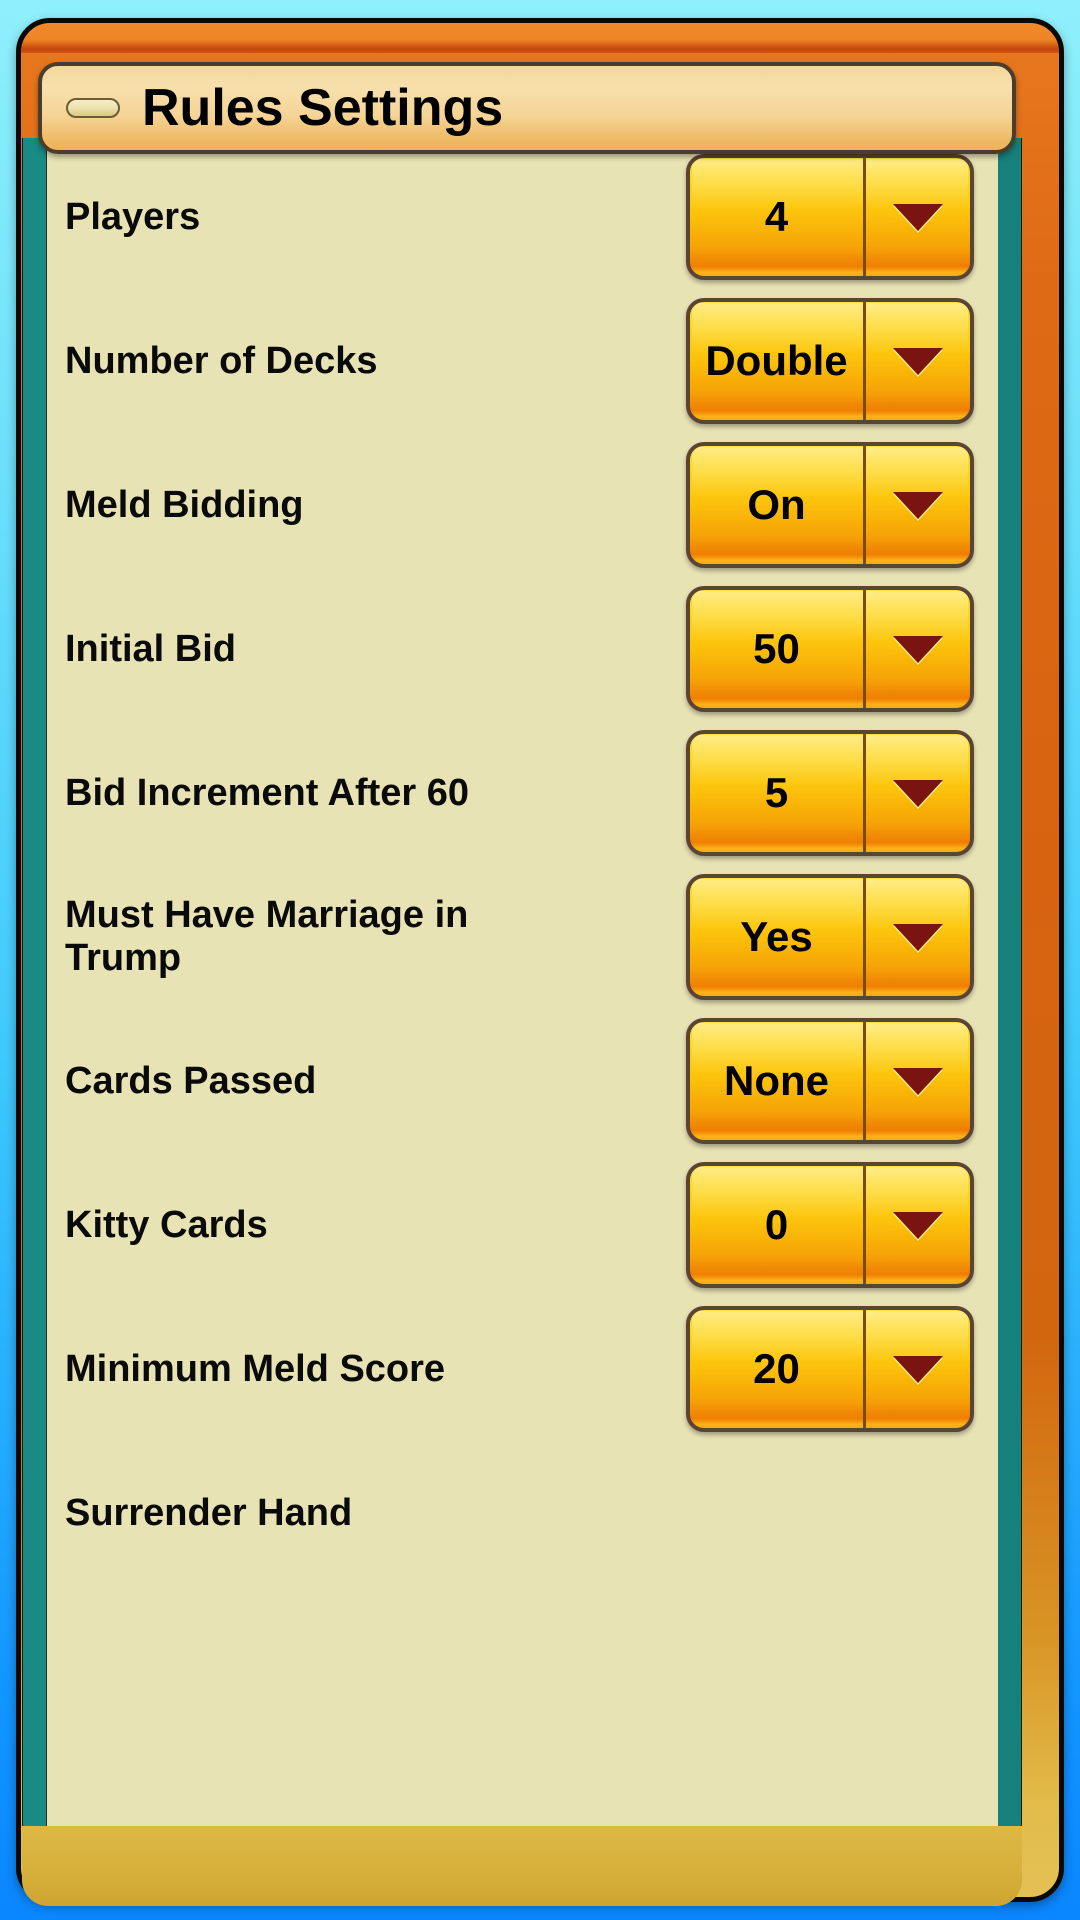 The image size is (1080, 1920). What do you see at coordinates (522, 505) in the screenshot?
I see `setting-row: Meld Bidding On` at bounding box center [522, 505].